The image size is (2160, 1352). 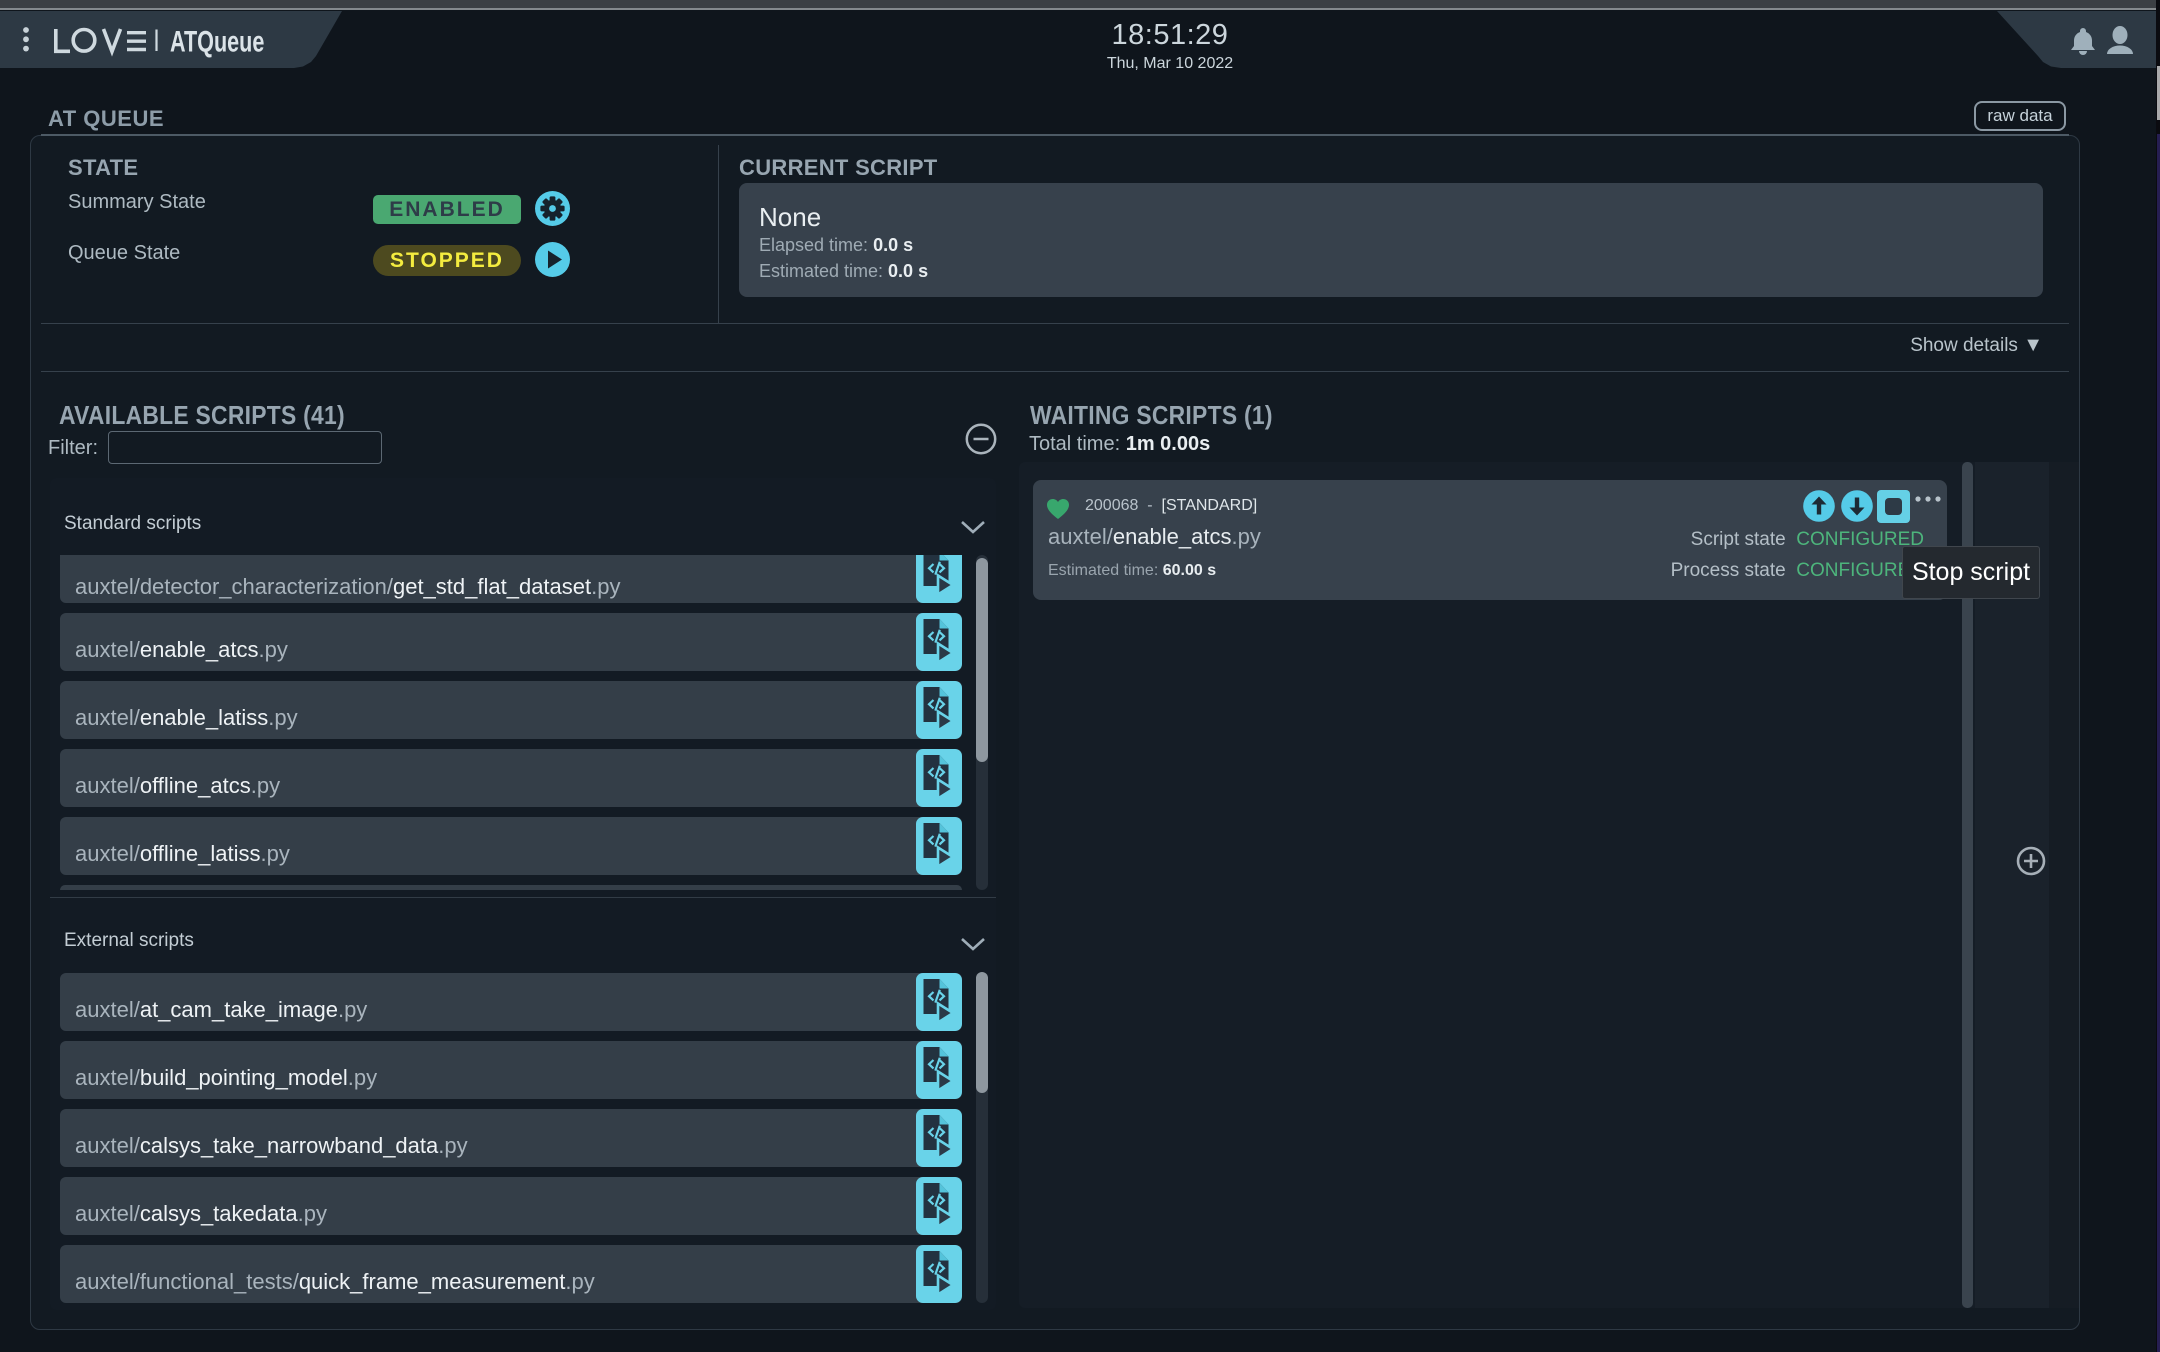 What do you see at coordinates (217, 41) in the screenshot?
I see `svg-text: ATQueue` at bounding box center [217, 41].